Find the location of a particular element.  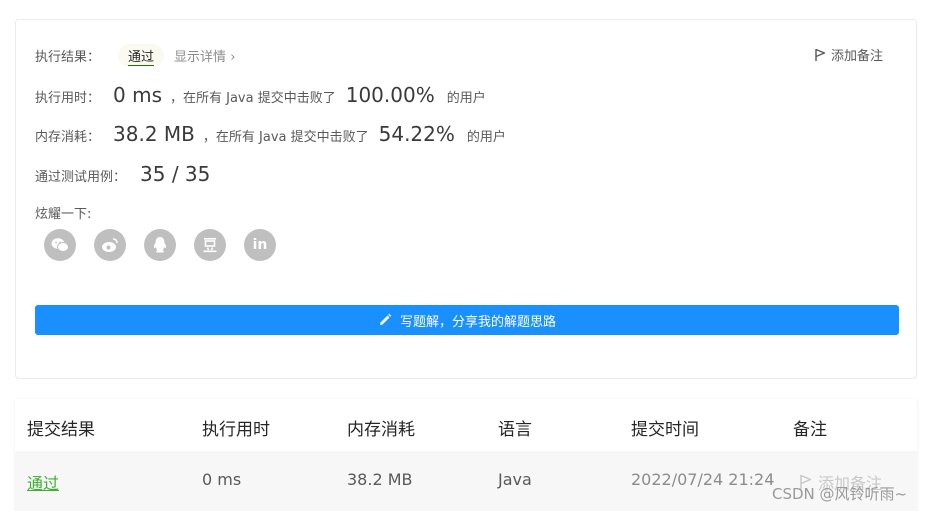

share-label: 炫耀一下: is located at coordinates (63, 214).